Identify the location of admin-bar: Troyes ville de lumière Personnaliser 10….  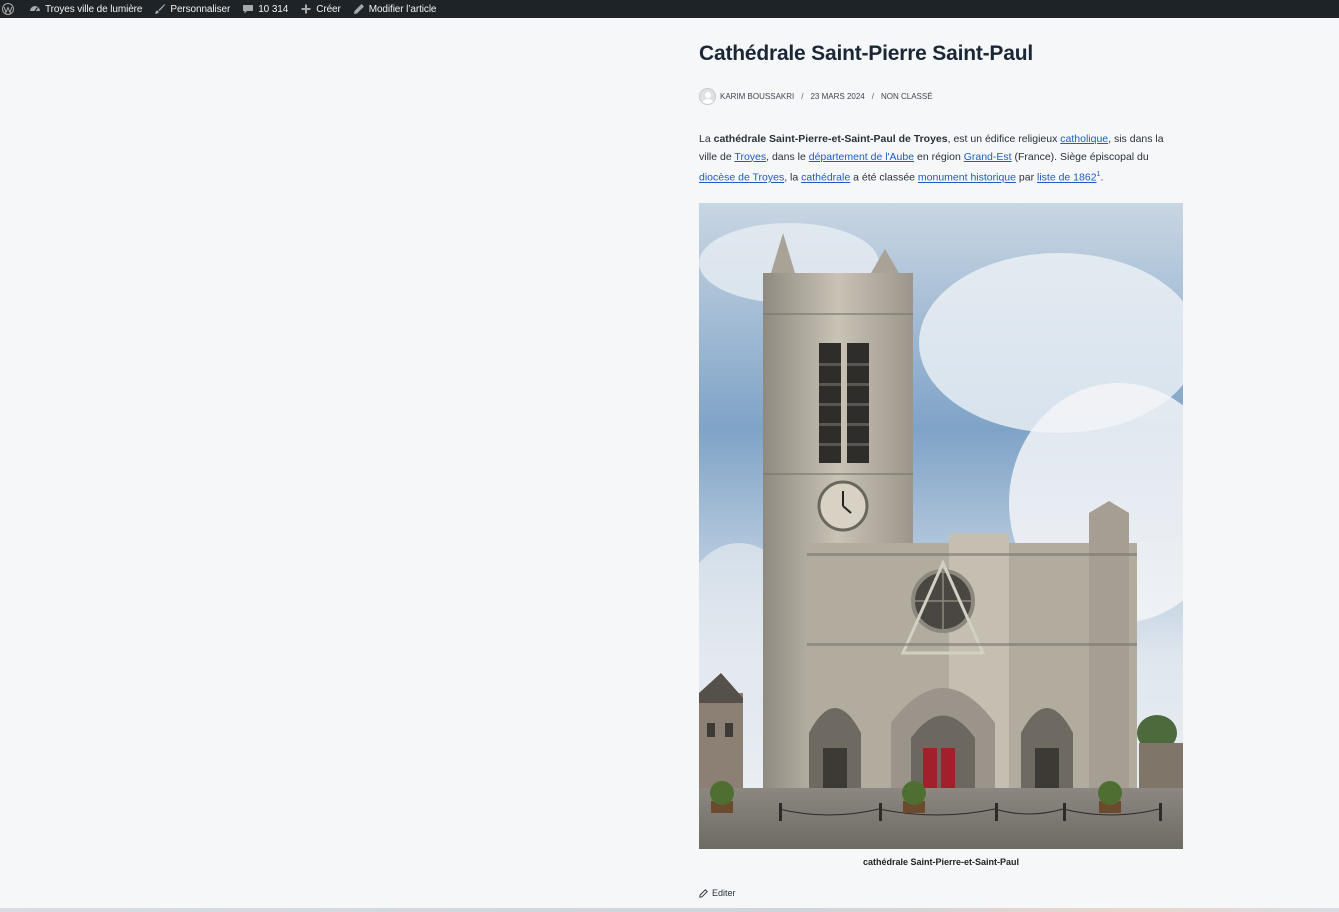
(669, 9).